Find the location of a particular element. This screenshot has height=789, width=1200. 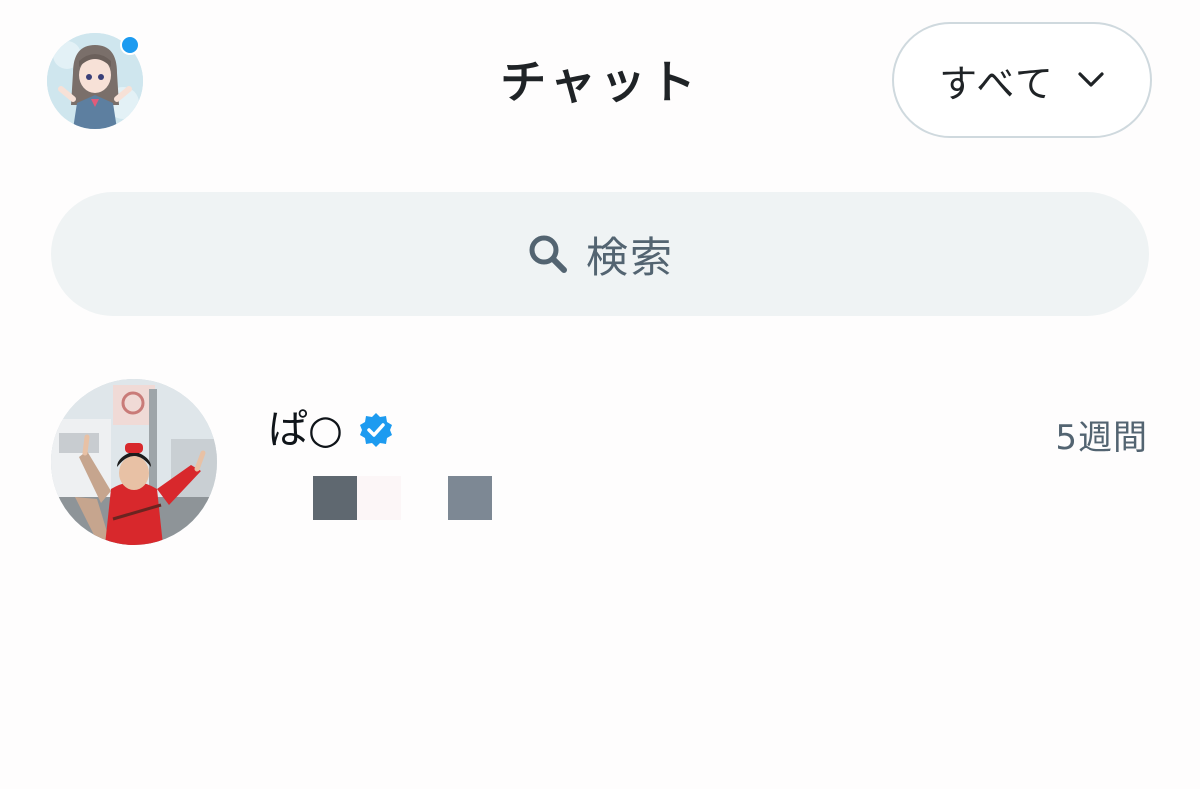

contact-avatar is located at coordinates (134, 462).